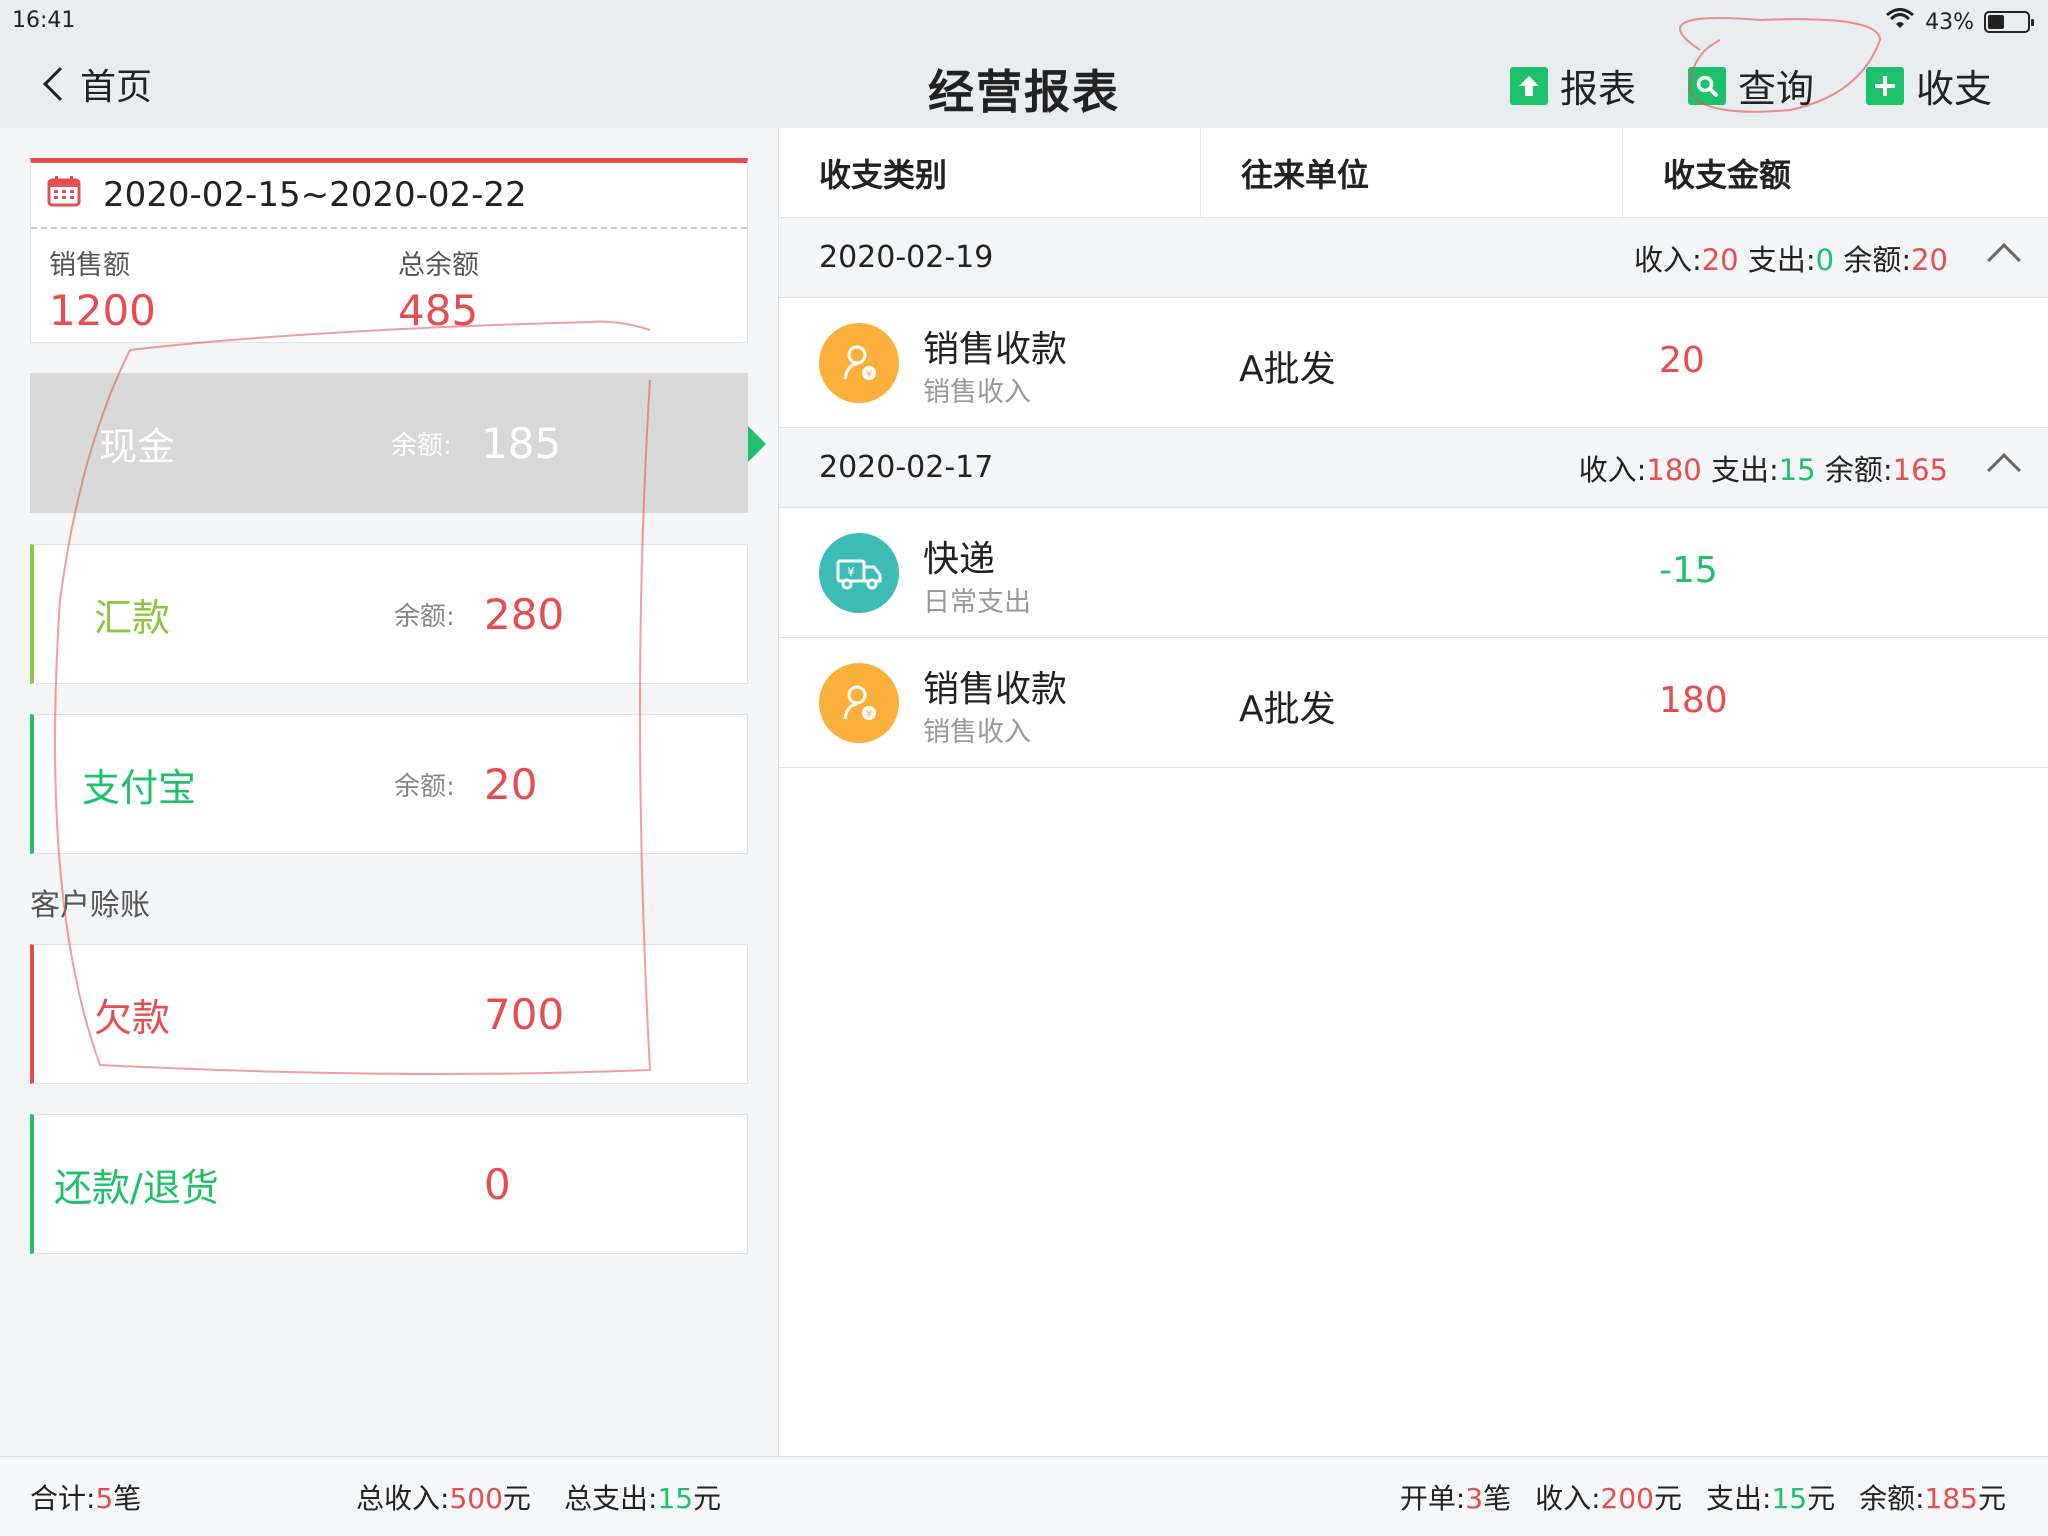 This screenshot has width=2048, height=1536. What do you see at coordinates (1413, 573) in the screenshot?
I see `table-row: ¥ 快递 日常支出 -15` at bounding box center [1413, 573].